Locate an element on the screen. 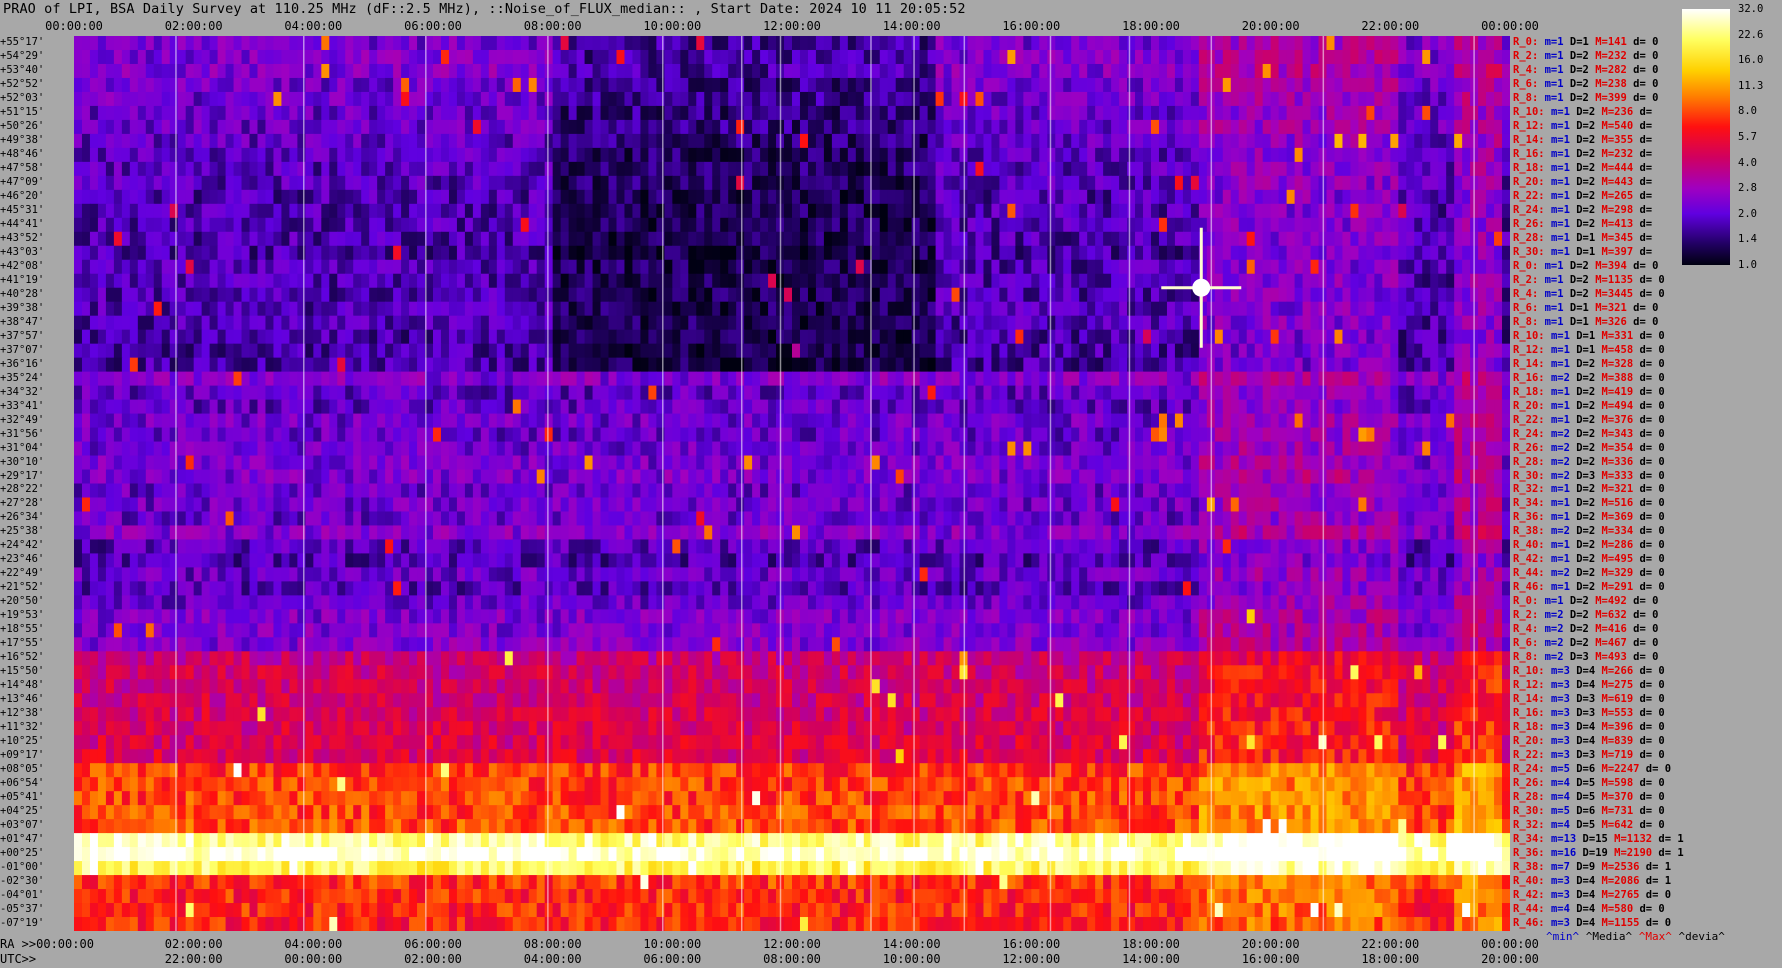  declination-label: +15°50' is located at coordinates (22, 671).